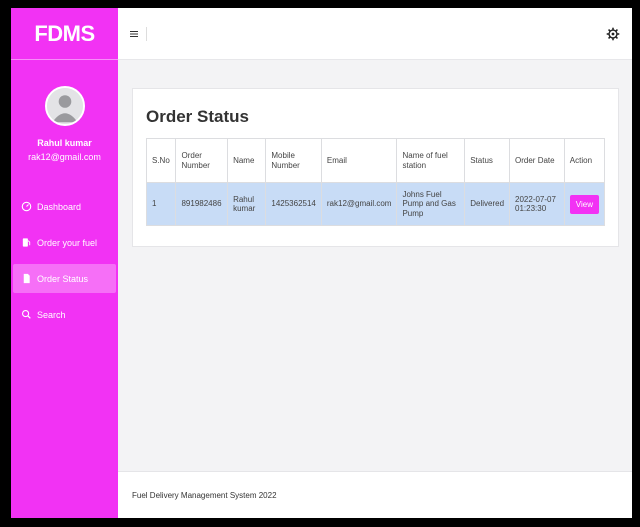 This screenshot has width=640, height=527. What do you see at coordinates (359, 160) in the screenshot?
I see `column-header: Email` at bounding box center [359, 160].